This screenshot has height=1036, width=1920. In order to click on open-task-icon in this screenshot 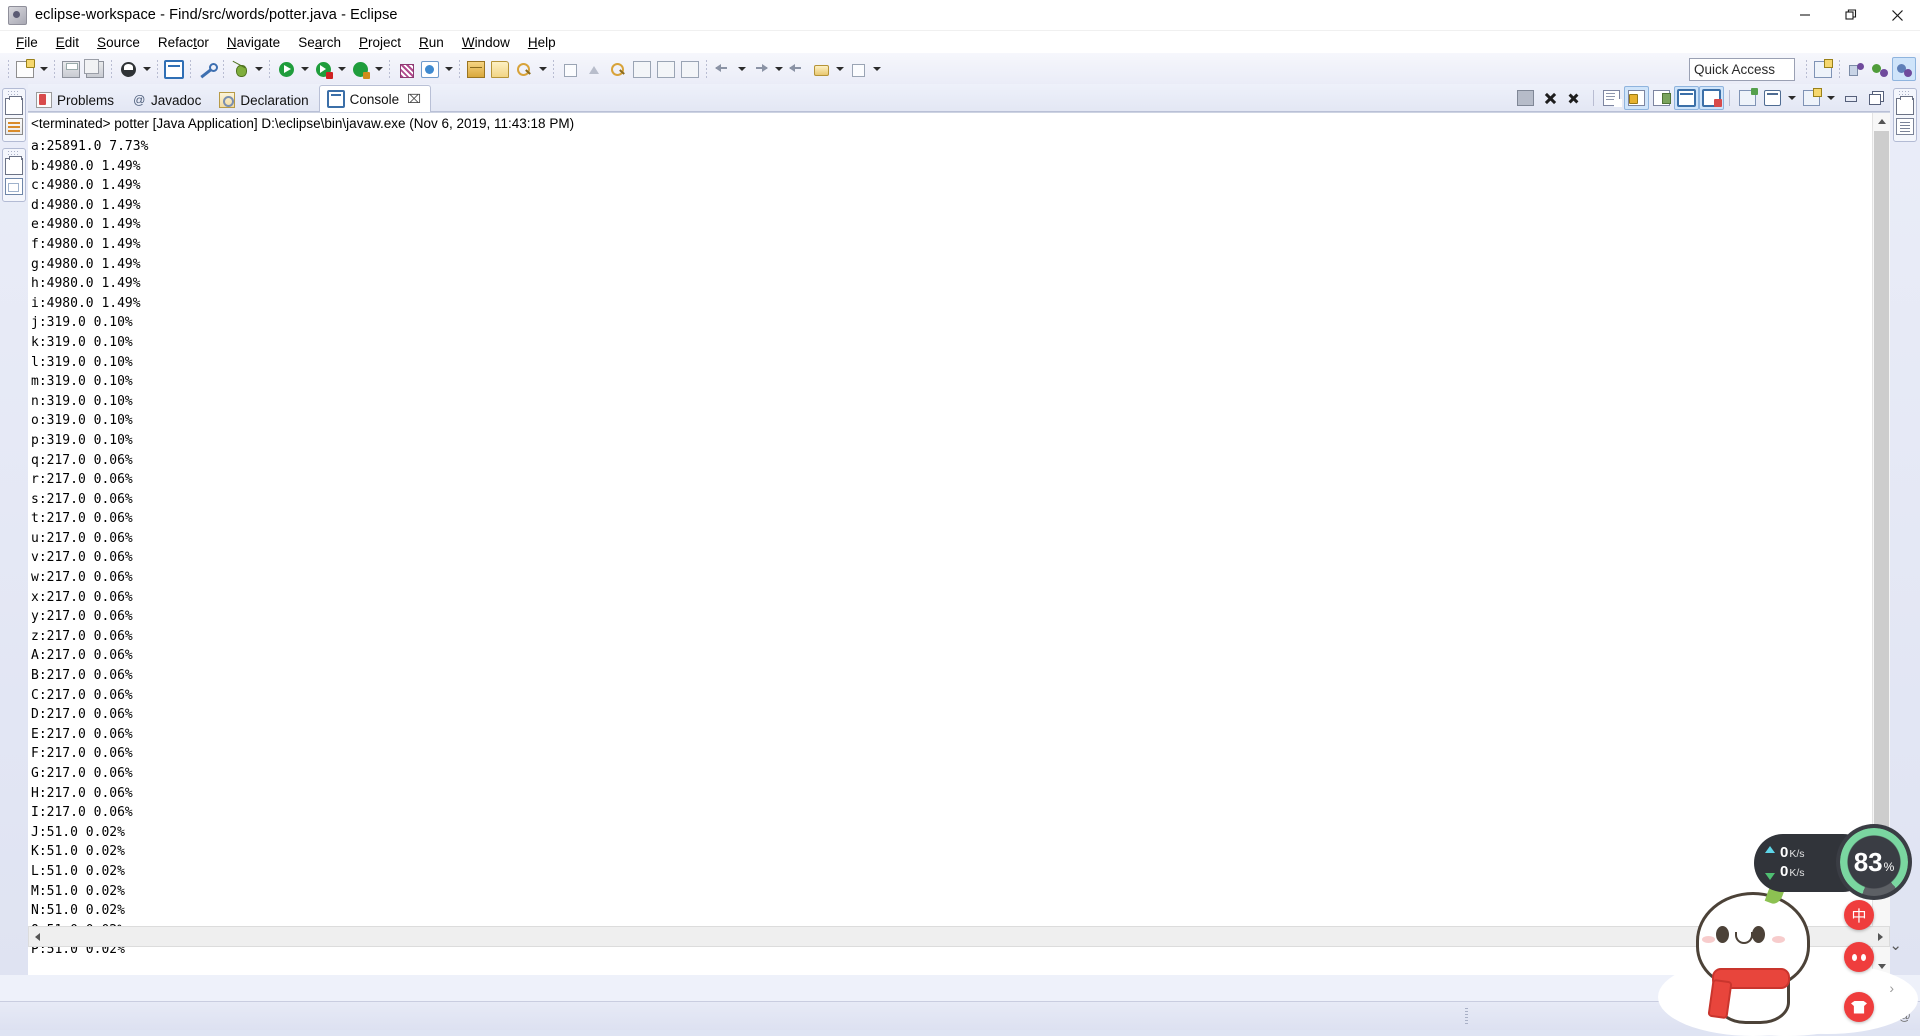, I will do `click(618, 69)`.